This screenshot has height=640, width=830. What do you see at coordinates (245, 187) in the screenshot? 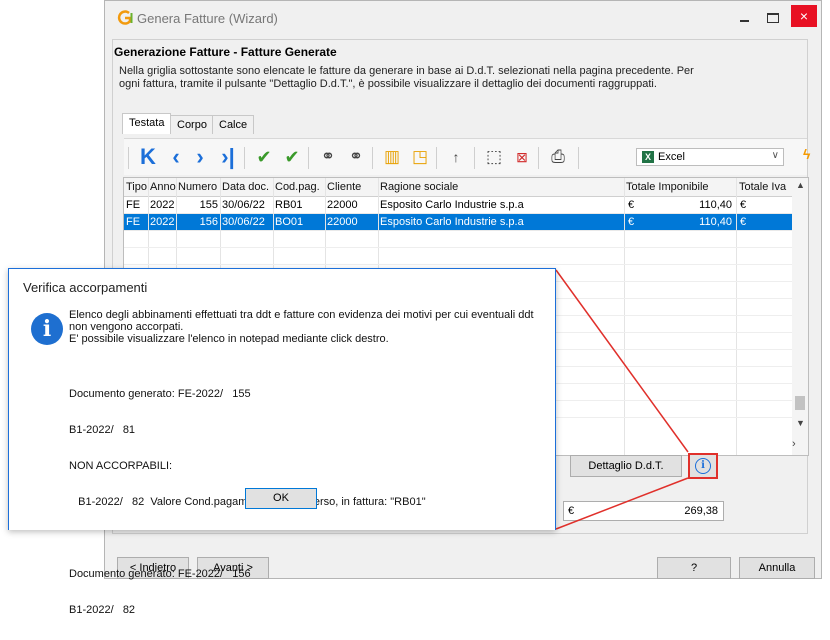
I see `column-header: Data doc.` at bounding box center [245, 187].